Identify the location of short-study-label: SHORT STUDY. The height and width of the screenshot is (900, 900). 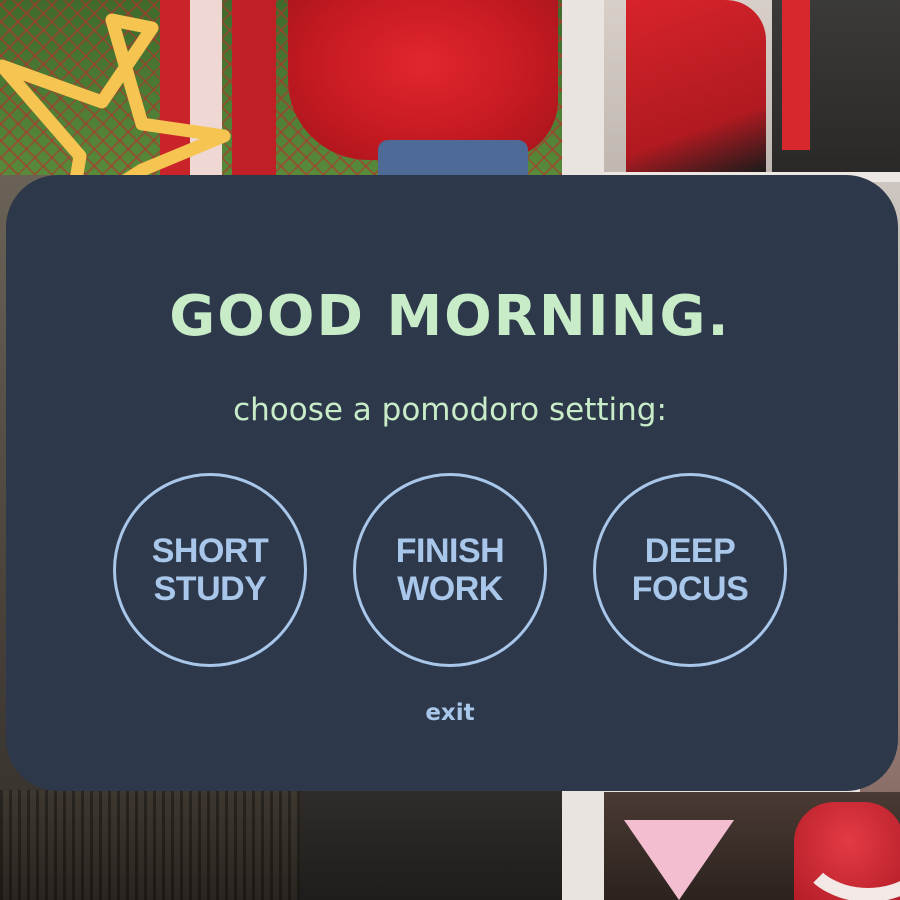
(210, 570).